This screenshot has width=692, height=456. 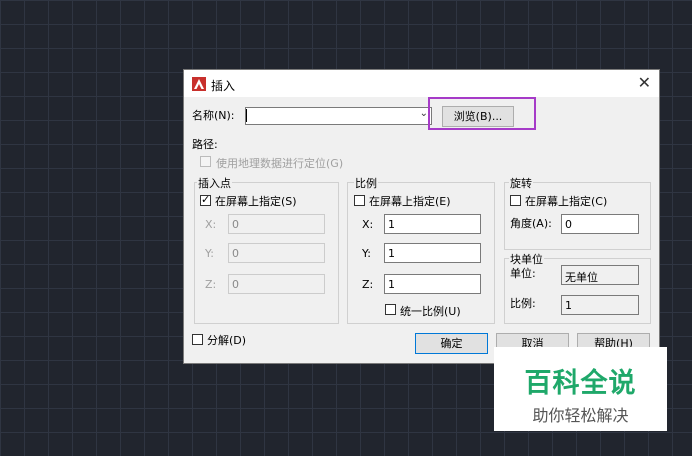 I want to click on rotation-on-screen-label: 在屏幕上指定(C), so click(x=566, y=201).